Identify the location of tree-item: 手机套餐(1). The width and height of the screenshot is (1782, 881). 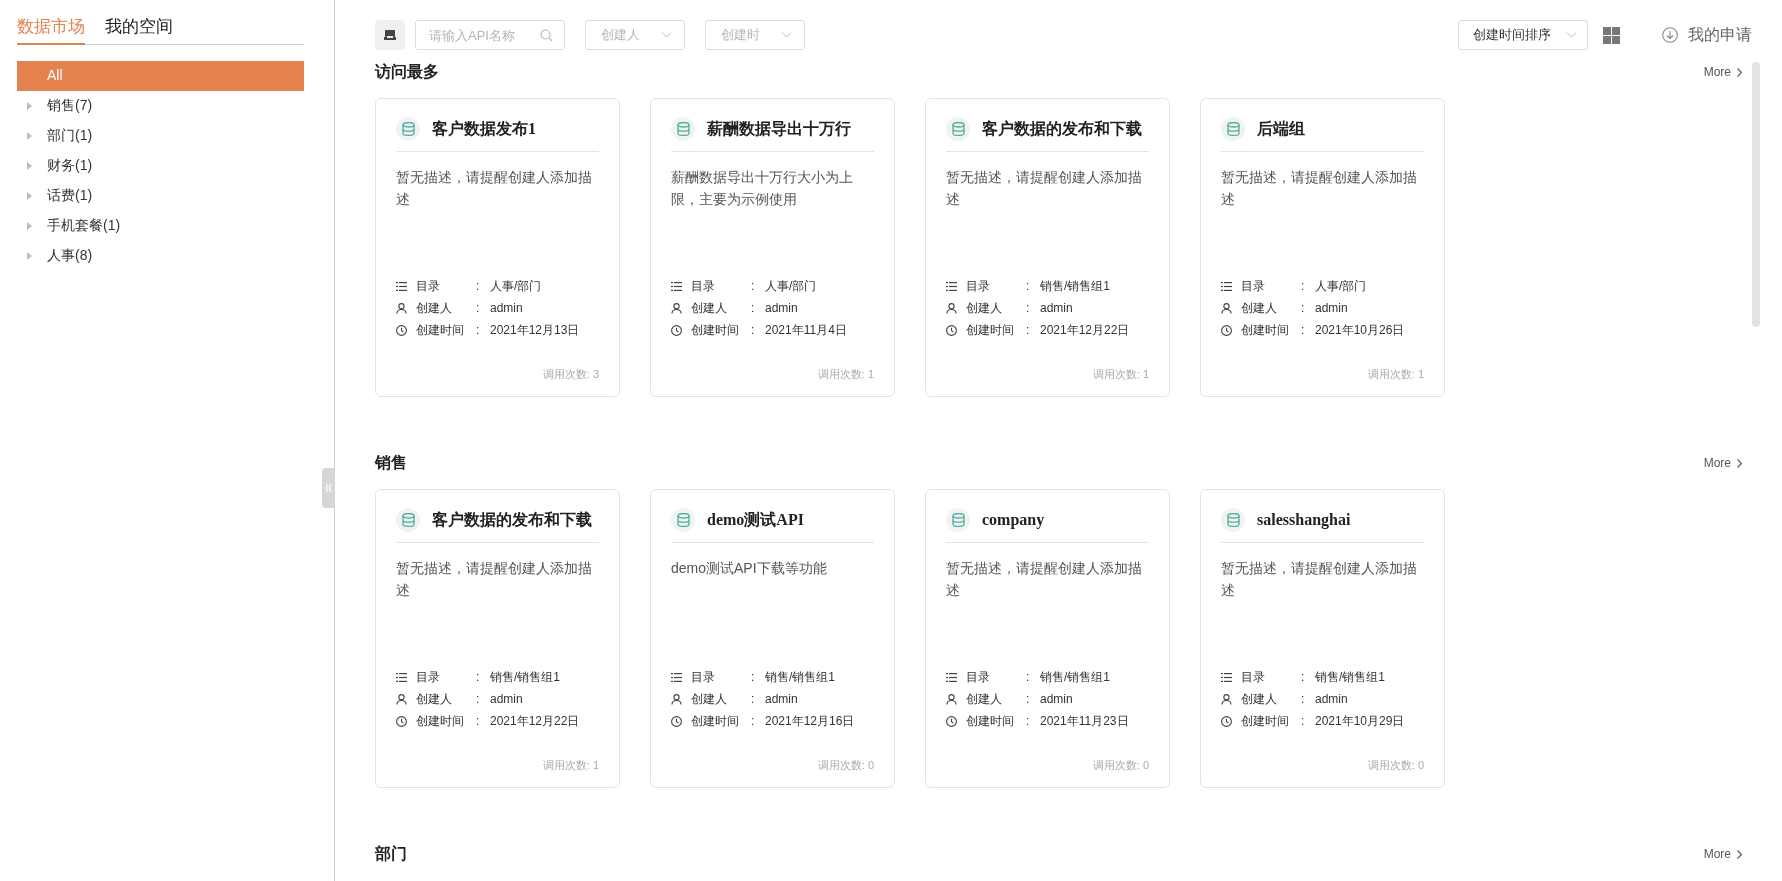
(160, 225).